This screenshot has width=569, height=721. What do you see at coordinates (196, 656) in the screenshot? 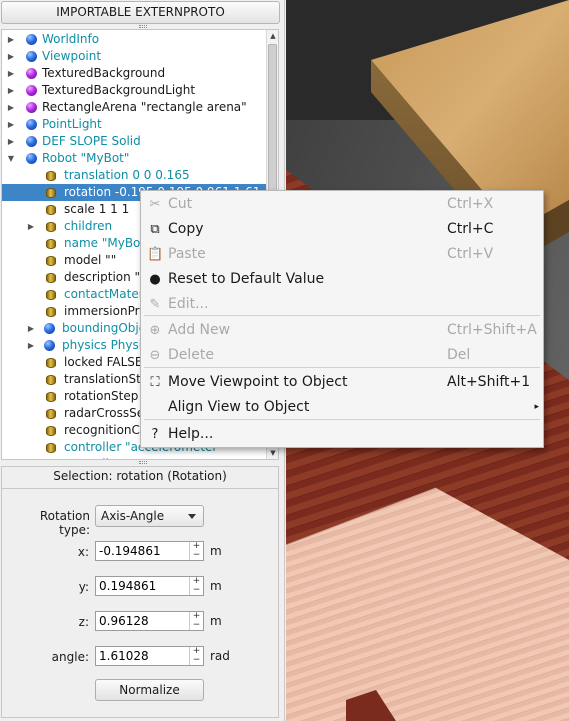
I see `angle-stepper-icon: + −` at bounding box center [196, 656].